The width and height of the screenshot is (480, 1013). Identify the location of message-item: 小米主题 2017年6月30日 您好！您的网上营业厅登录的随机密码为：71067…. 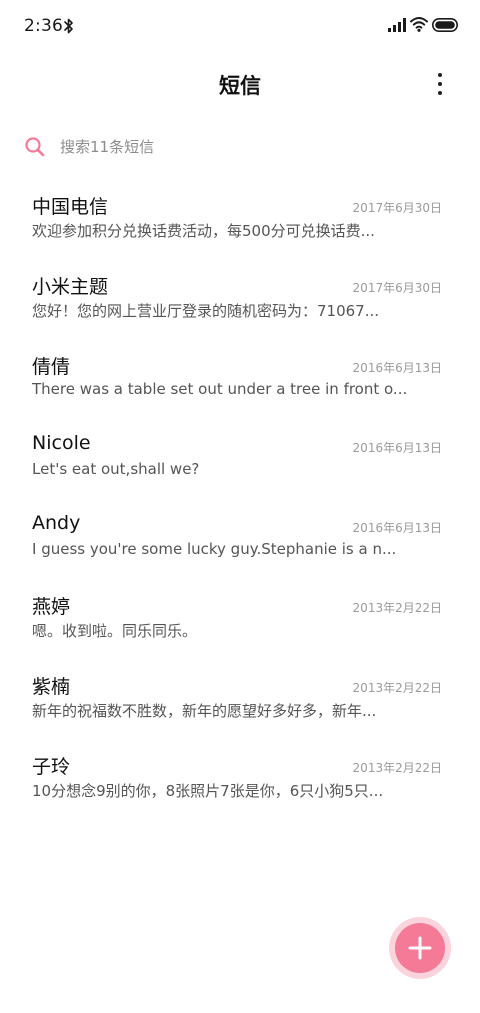
(240, 302).